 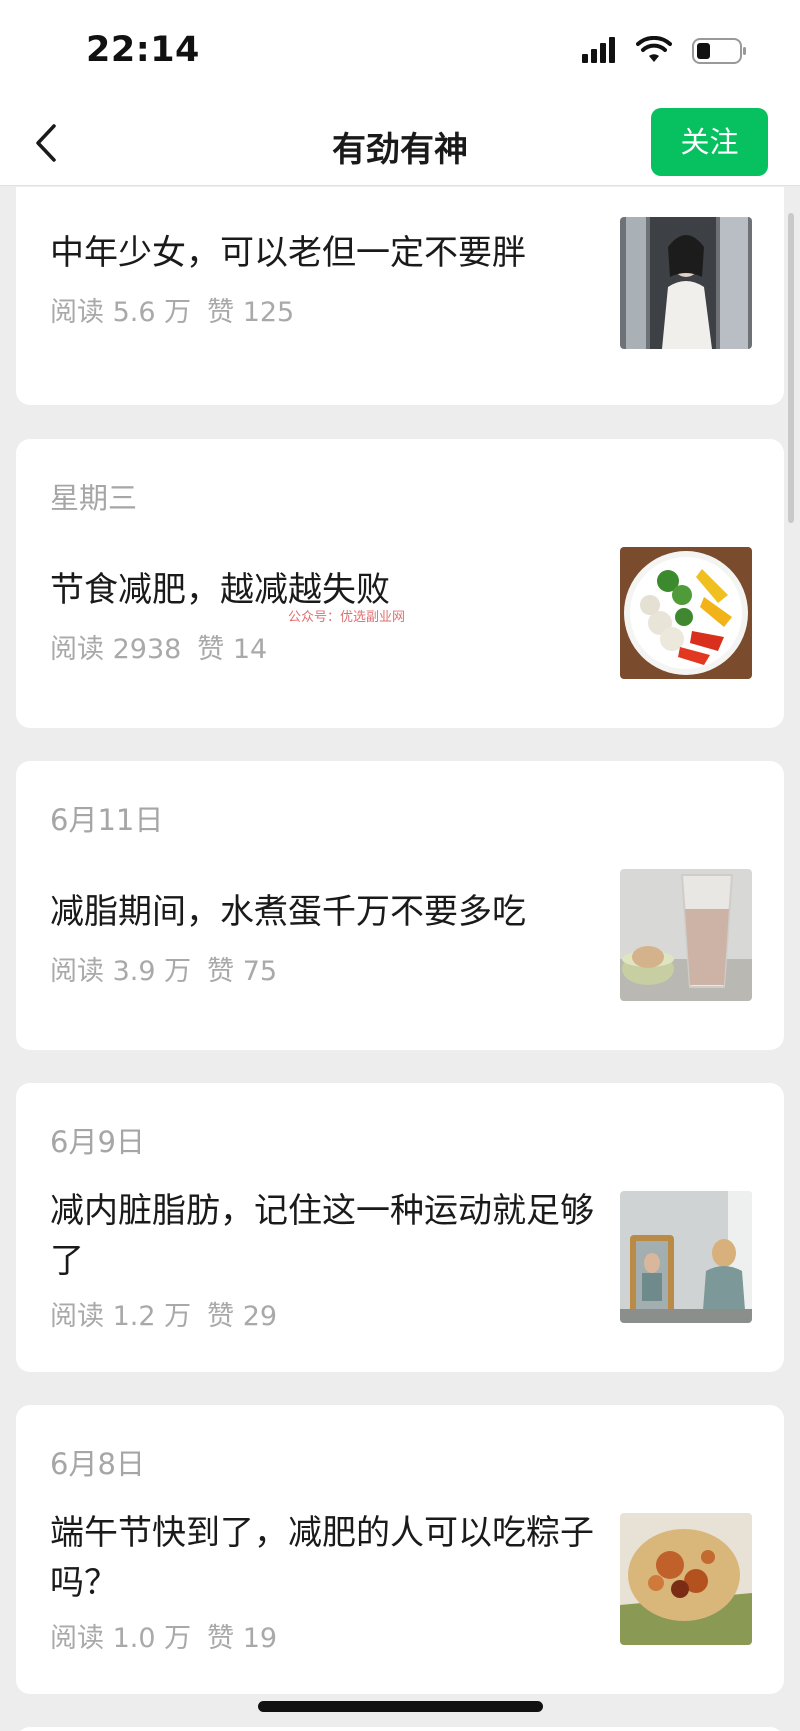 I want to click on article-title: 端午节快到了，减肥的人可以吃粽子吗？, so click(x=322, y=1558).